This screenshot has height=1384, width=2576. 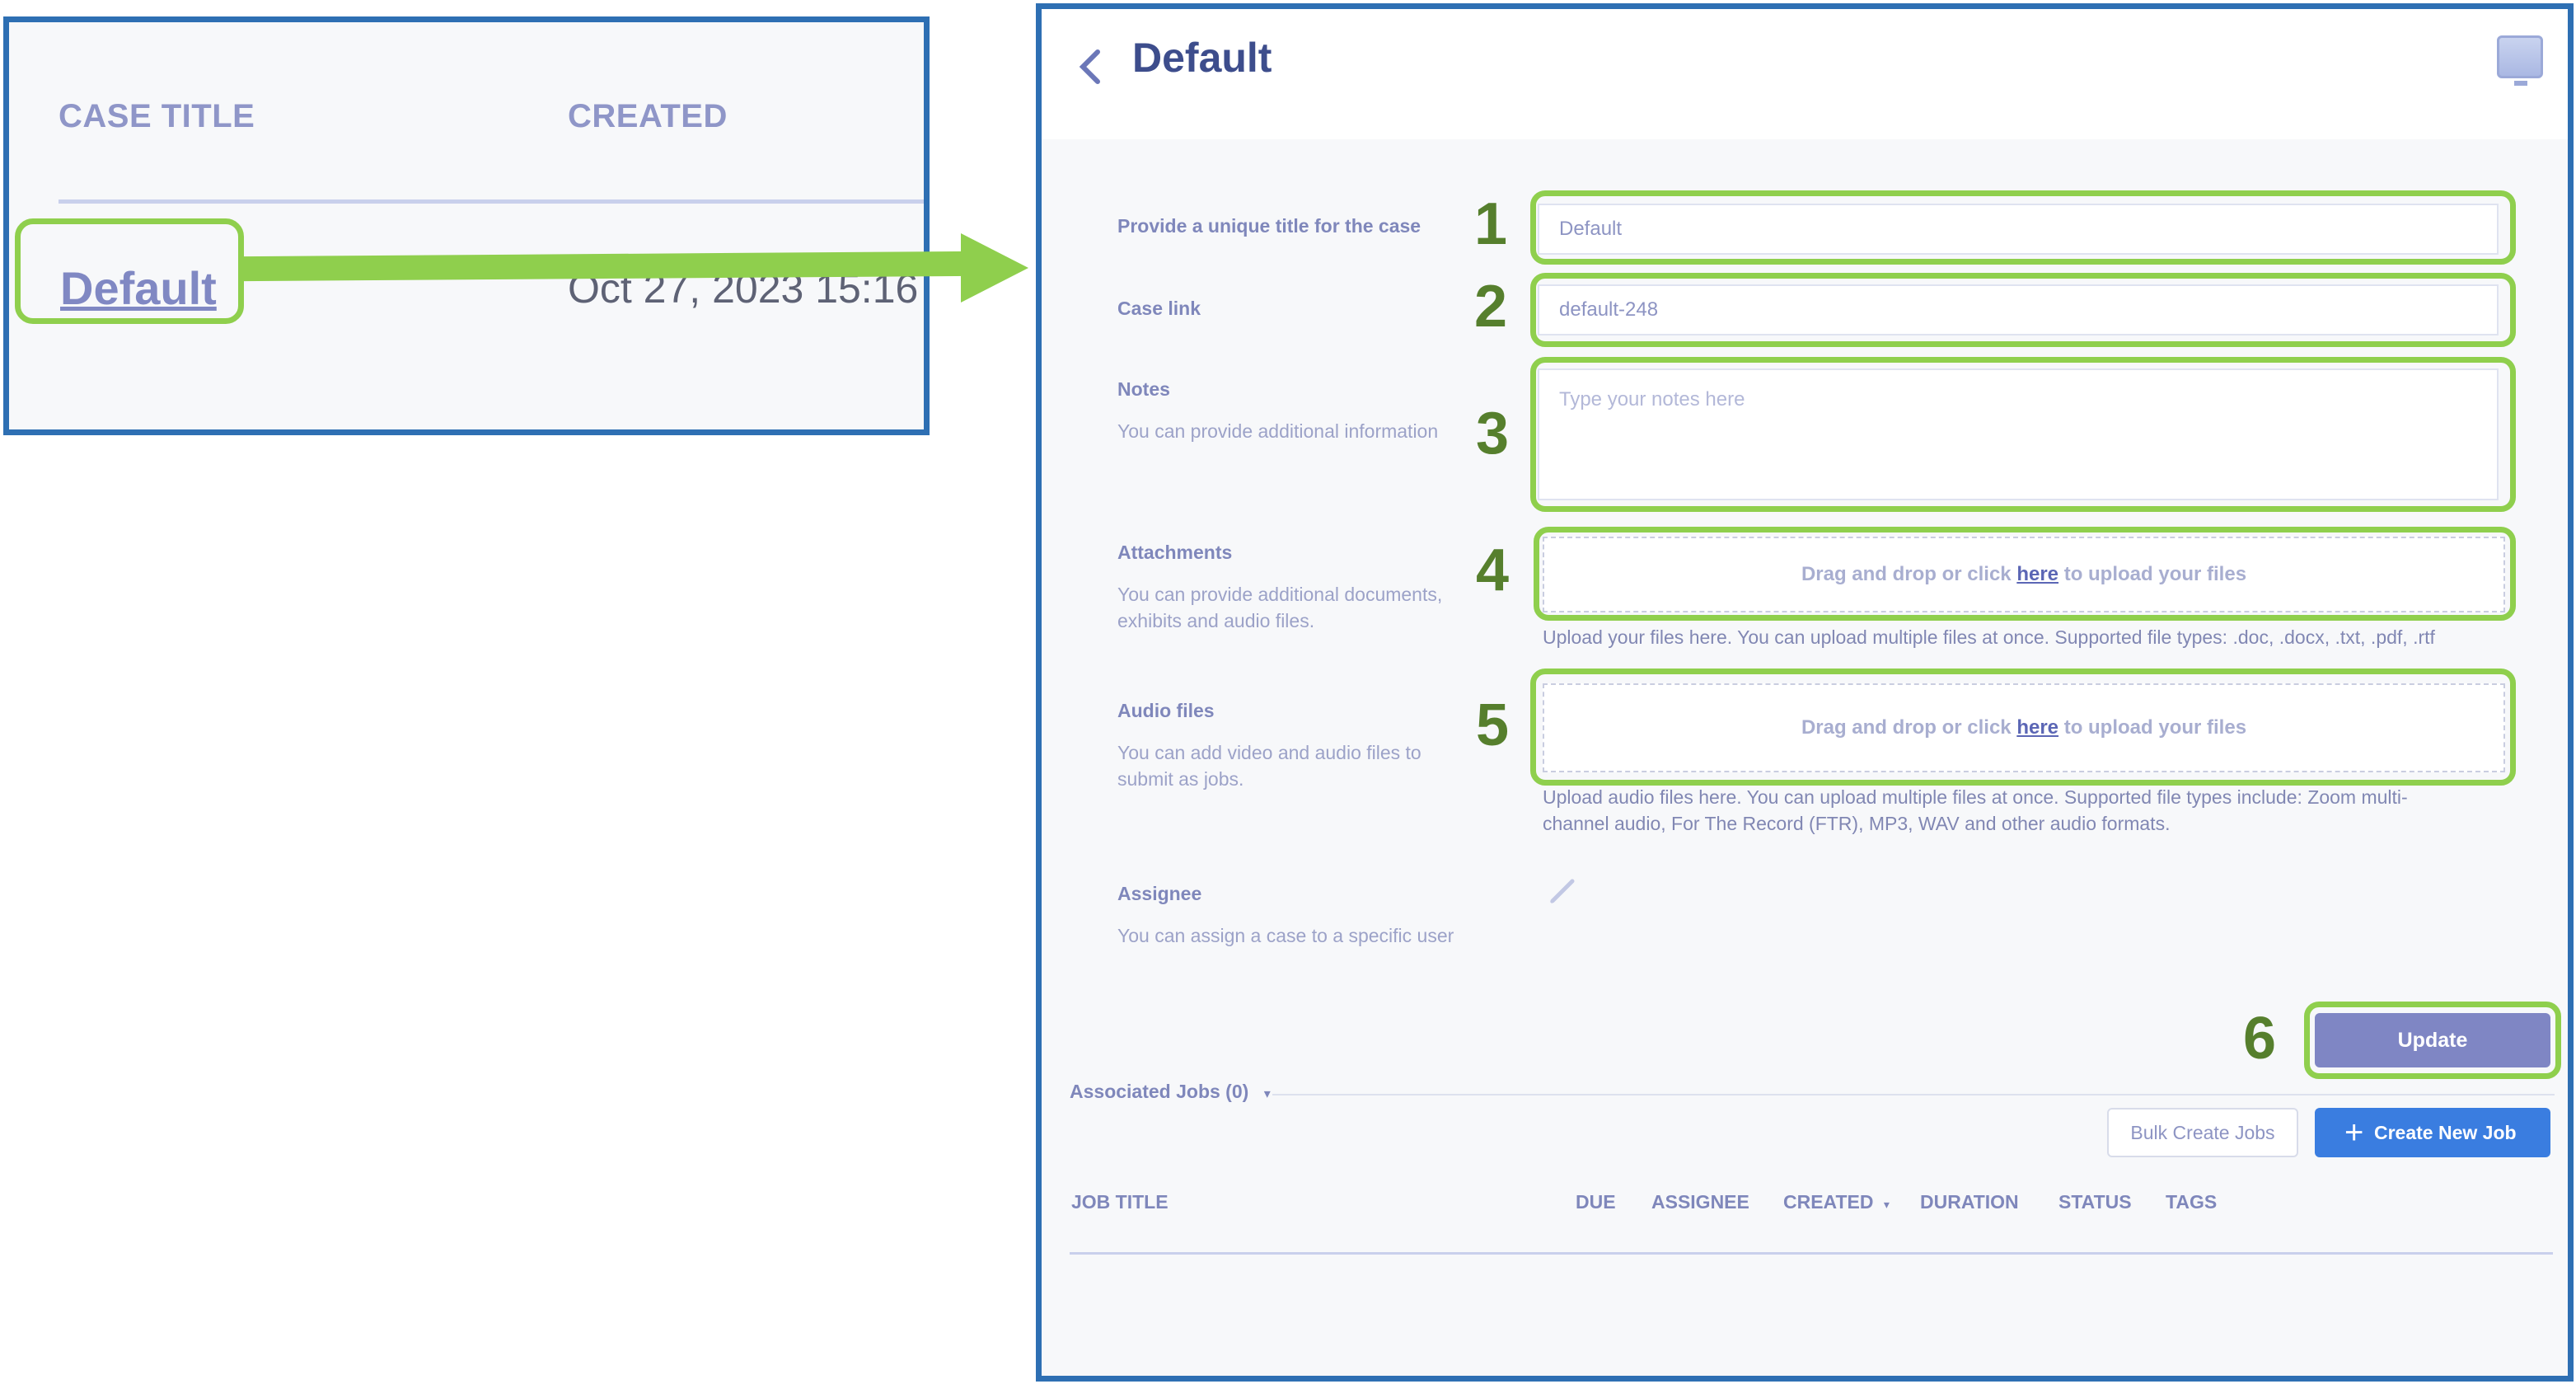 What do you see at coordinates (1159, 1091) in the screenshot?
I see `associated-jobs-label: Associated Jobs (0)` at bounding box center [1159, 1091].